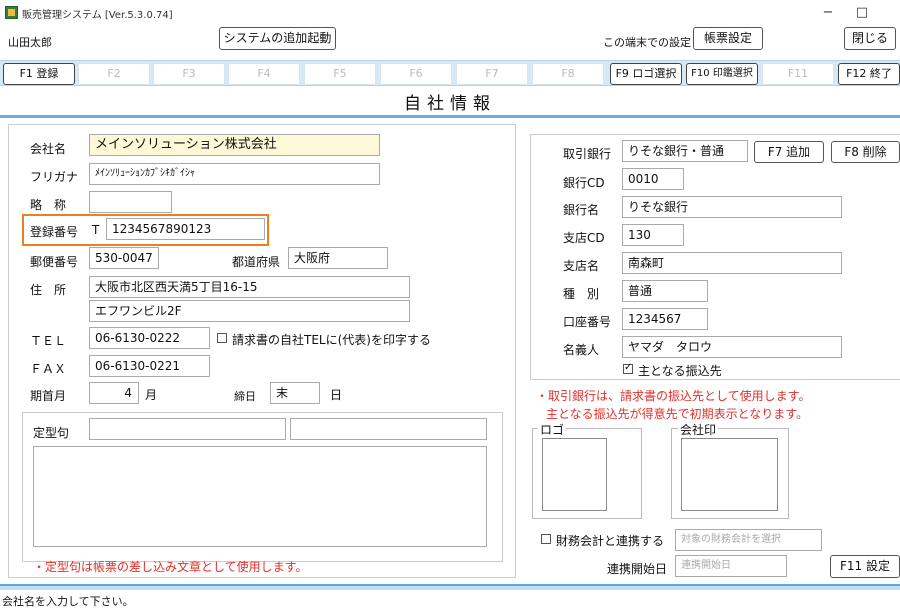 The height and width of the screenshot is (609, 900). What do you see at coordinates (732, 347) in the screenshot?
I see `holder-input: ヤマダ タロウ` at bounding box center [732, 347].